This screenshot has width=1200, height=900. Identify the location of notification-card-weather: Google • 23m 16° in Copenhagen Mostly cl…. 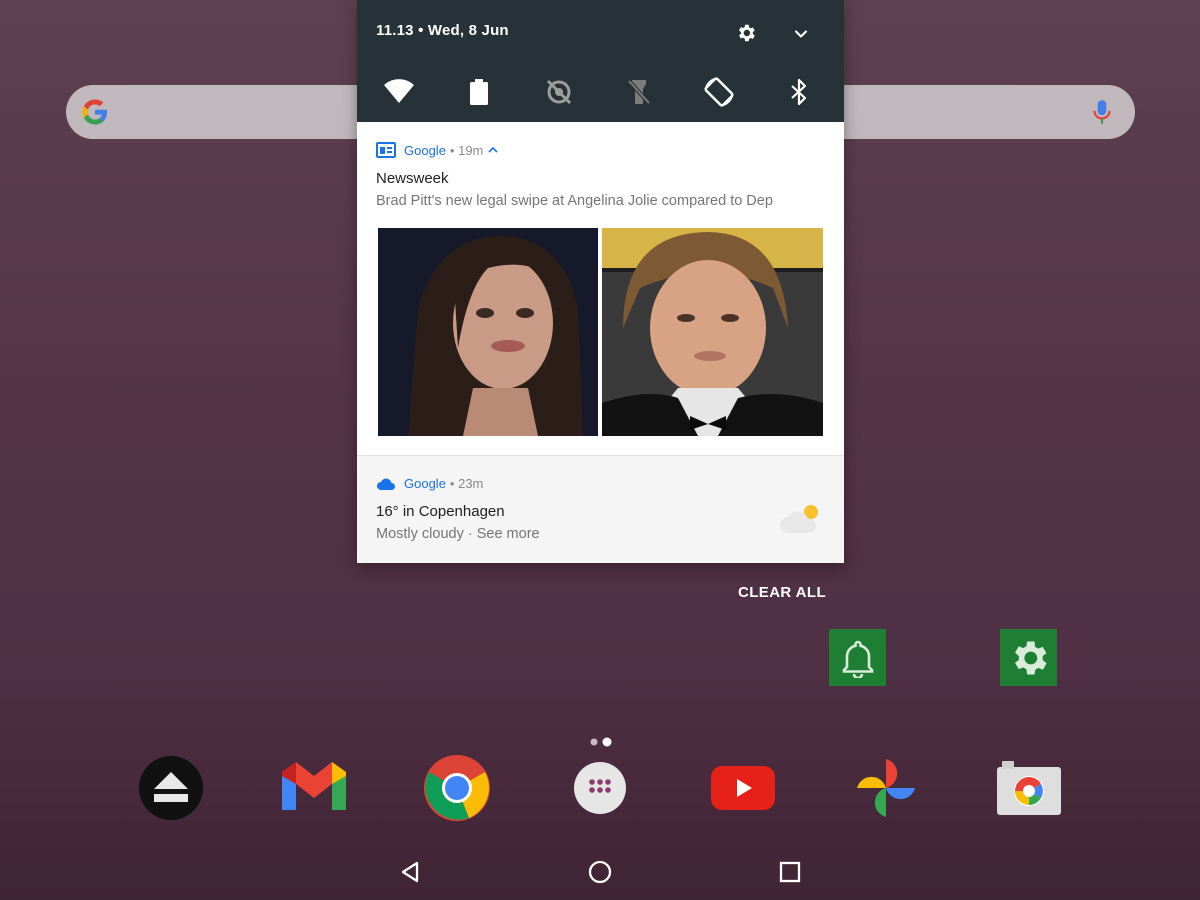
(600, 509).